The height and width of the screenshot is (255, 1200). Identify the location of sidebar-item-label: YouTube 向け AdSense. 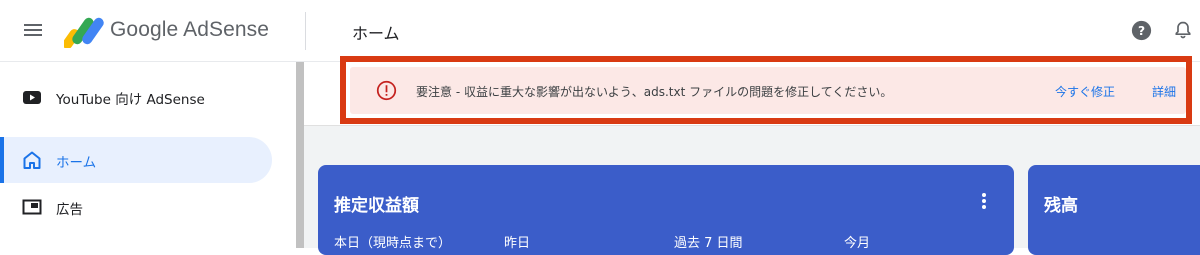
(130, 100).